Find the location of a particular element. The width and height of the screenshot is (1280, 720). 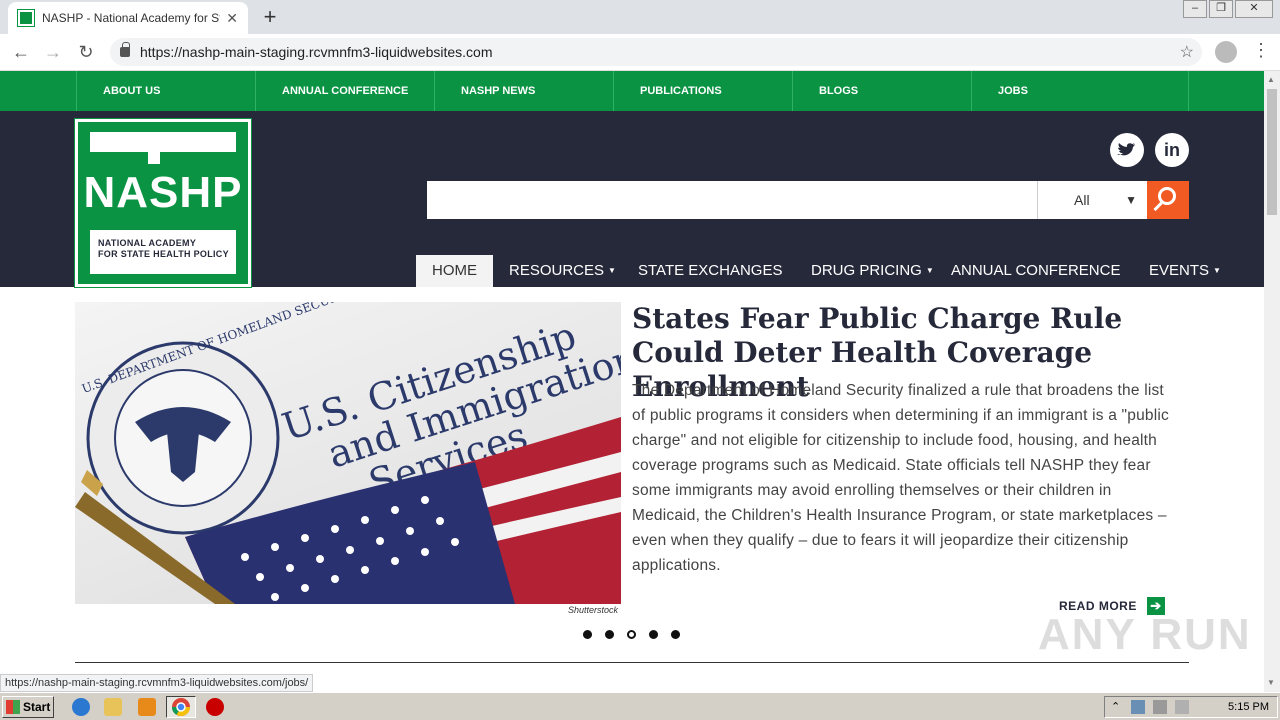

site-search: All ▼ is located at coordinates (808, 200).